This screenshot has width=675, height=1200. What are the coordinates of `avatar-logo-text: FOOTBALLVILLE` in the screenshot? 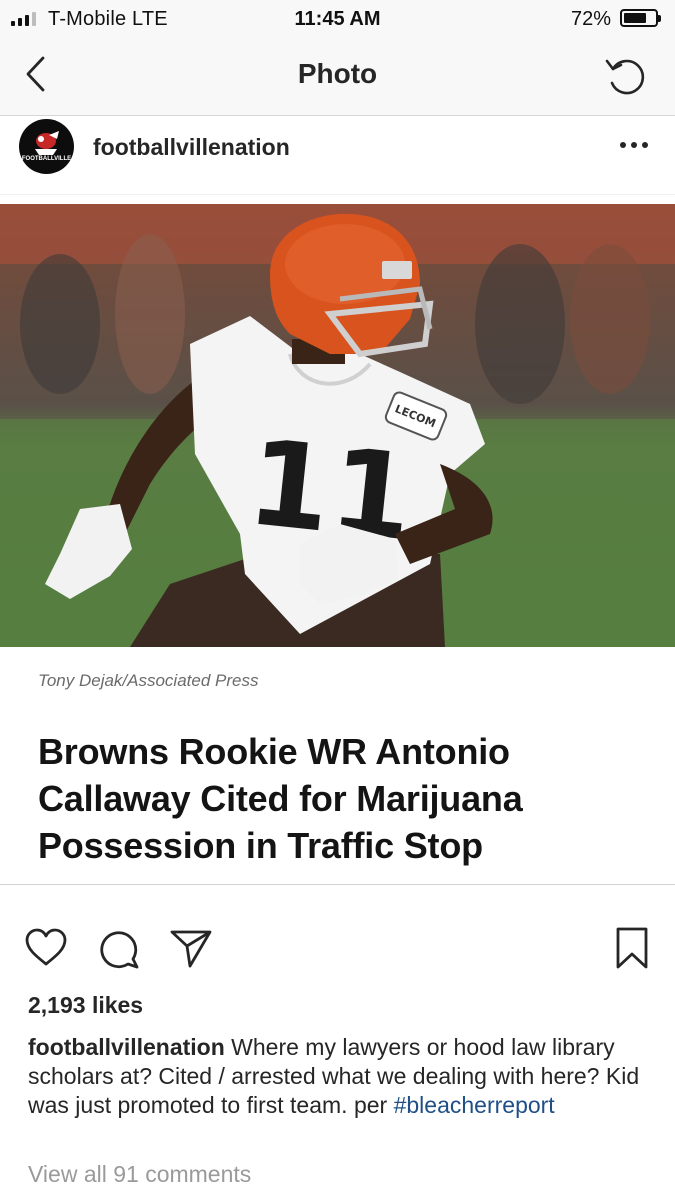 It's located at (46, 159).